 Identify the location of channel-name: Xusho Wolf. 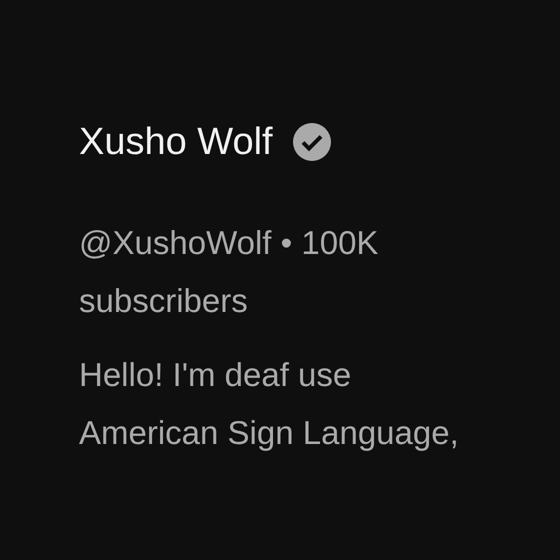
(176, 142).